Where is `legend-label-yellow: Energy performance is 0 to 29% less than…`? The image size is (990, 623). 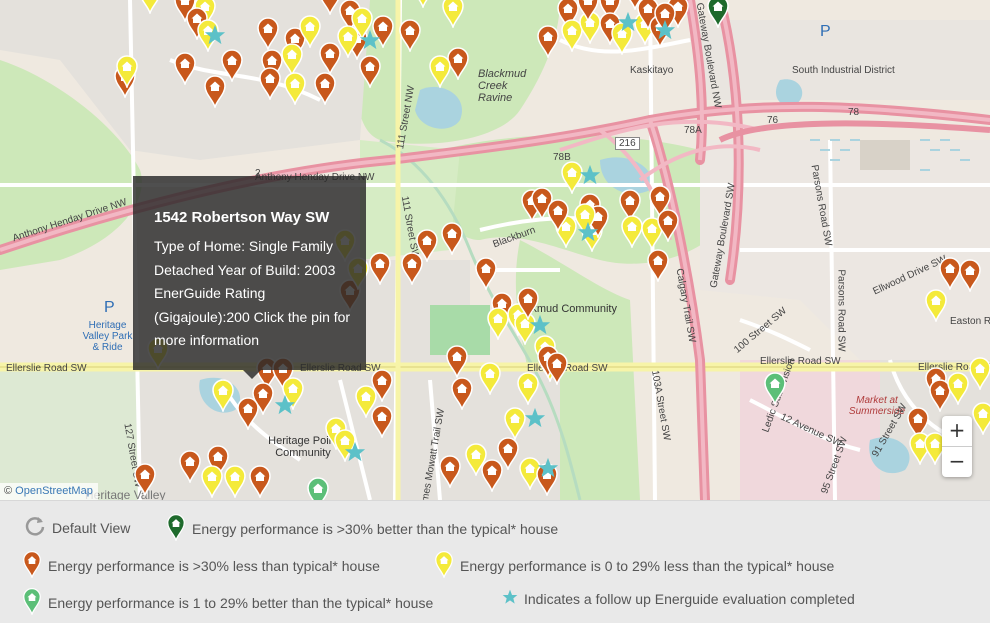
legend-label-yellow: Energy performance is 0 to 29% less than… is located at coordinates (647, 565).